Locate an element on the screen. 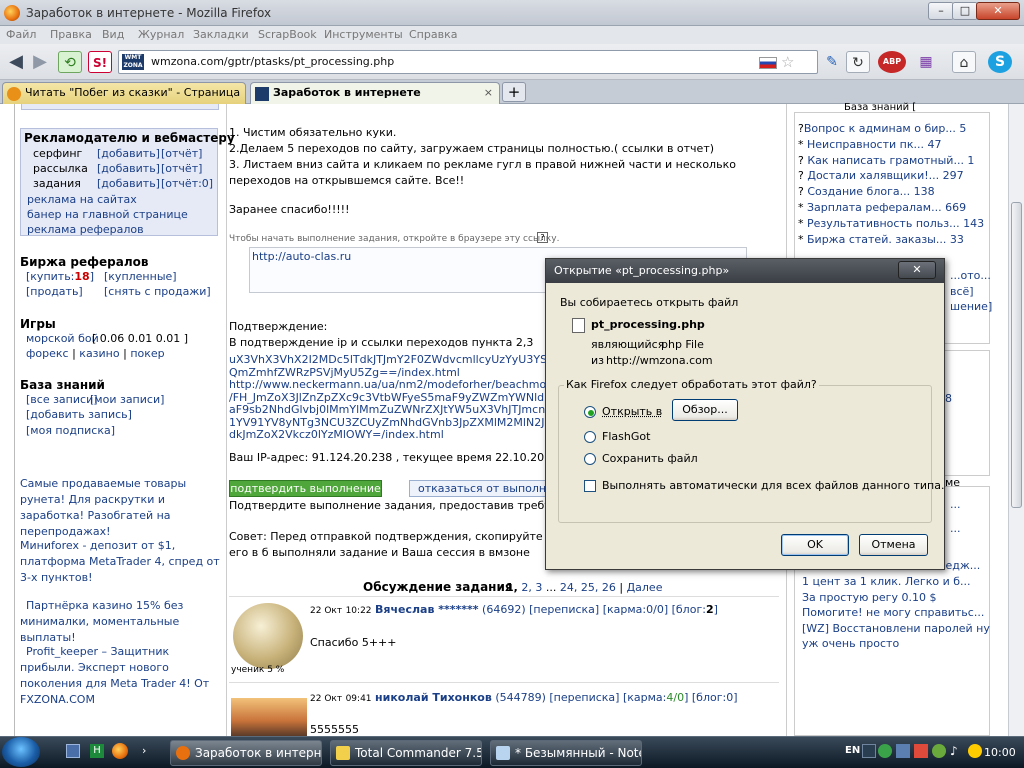  save-file-radio is located at coordinates (590, 459).